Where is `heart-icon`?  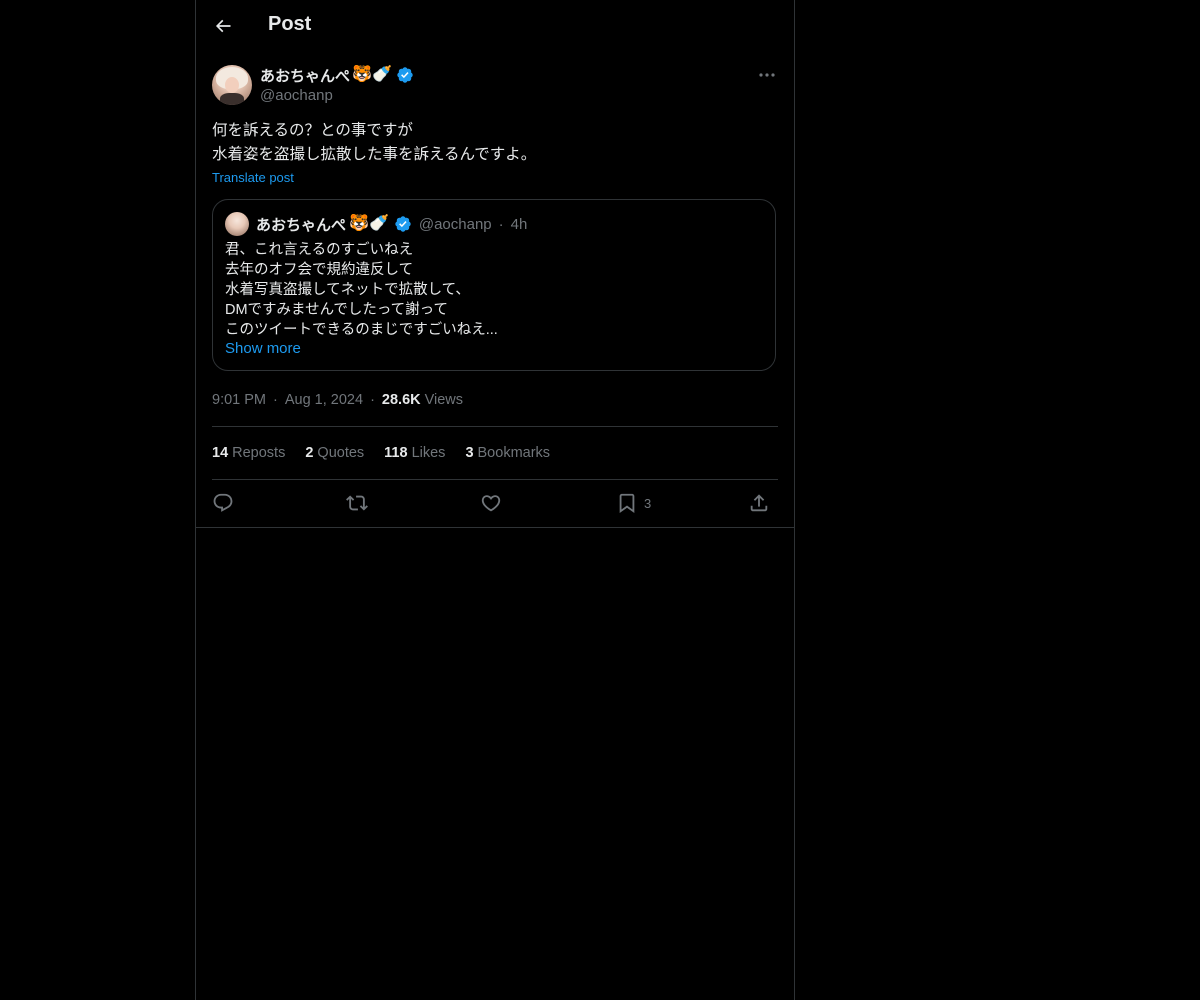 heart-icon is located at coordinates (491, 503).